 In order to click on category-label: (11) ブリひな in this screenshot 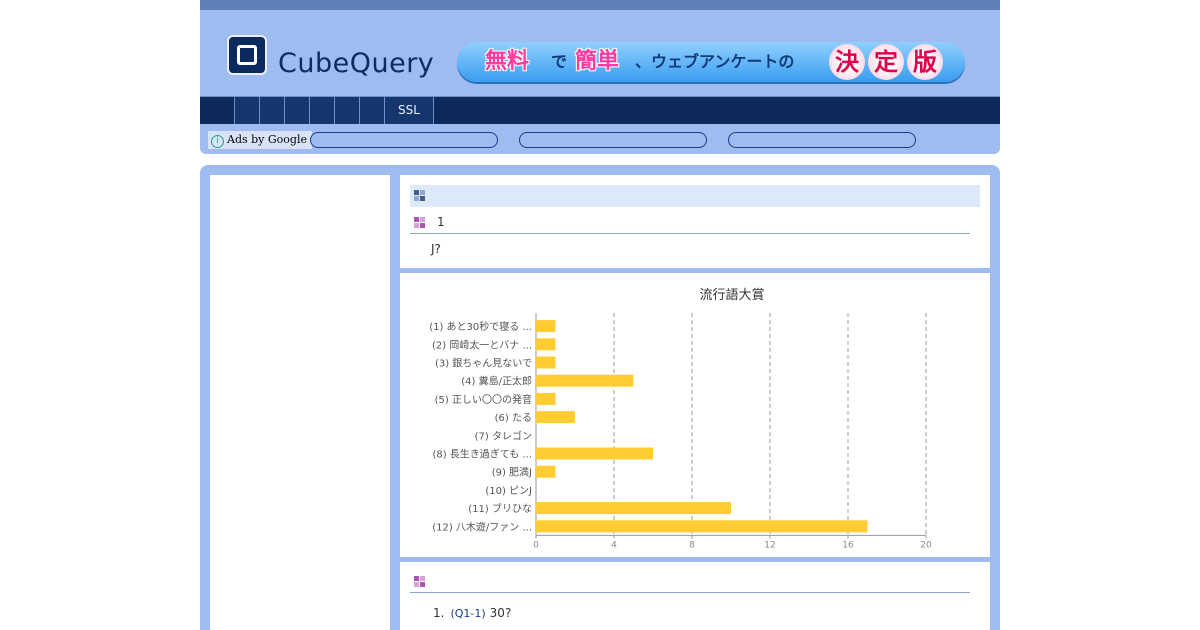, I will do `click(500, 508)`.